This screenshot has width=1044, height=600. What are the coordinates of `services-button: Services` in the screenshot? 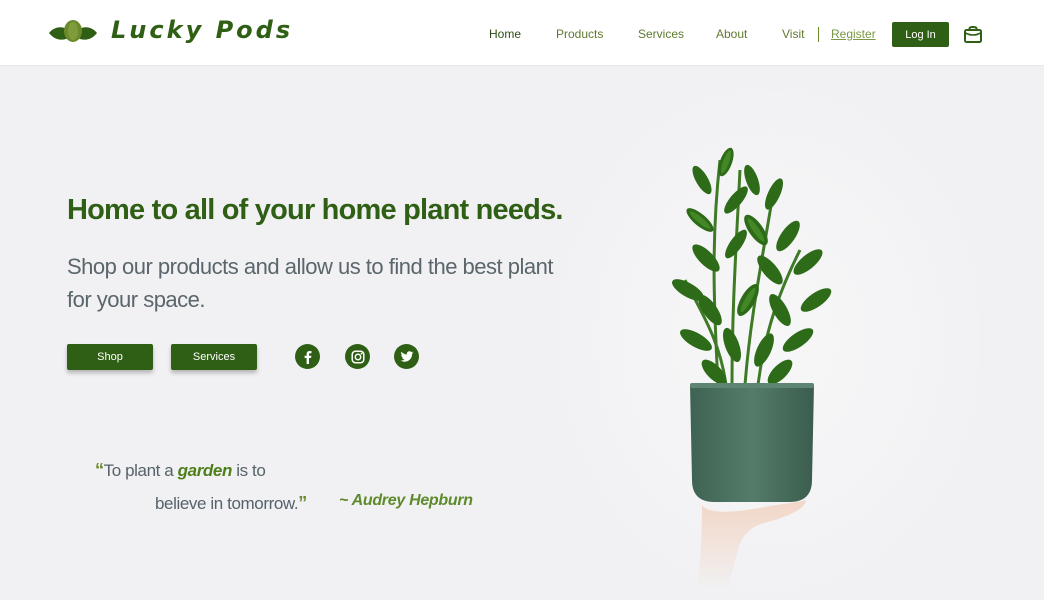 It's located at (214, 357).